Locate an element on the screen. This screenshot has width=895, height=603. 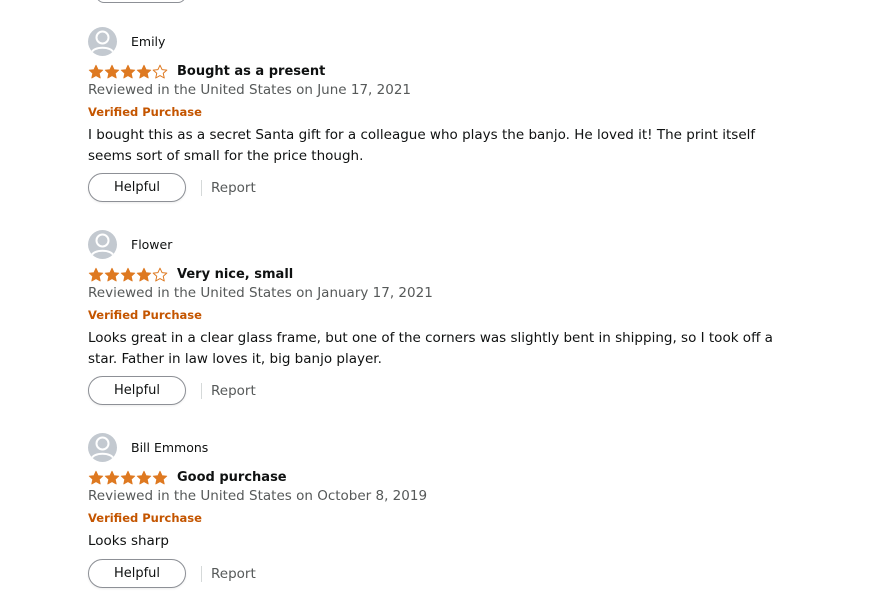
previous-helpful-button is located at coordinates (141, 1).